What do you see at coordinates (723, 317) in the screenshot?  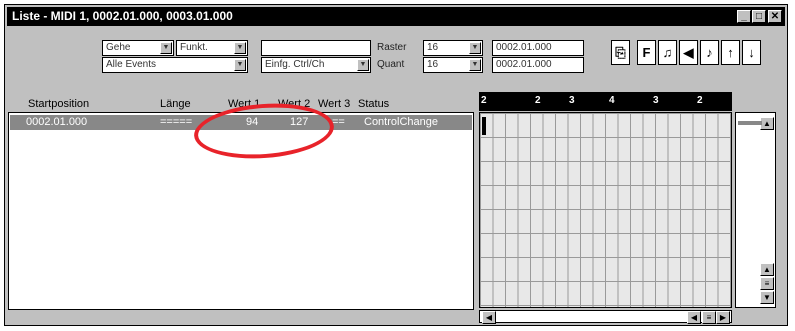 I see `zoom-in-h-icon: ▶` at bounding box center [723, 317].